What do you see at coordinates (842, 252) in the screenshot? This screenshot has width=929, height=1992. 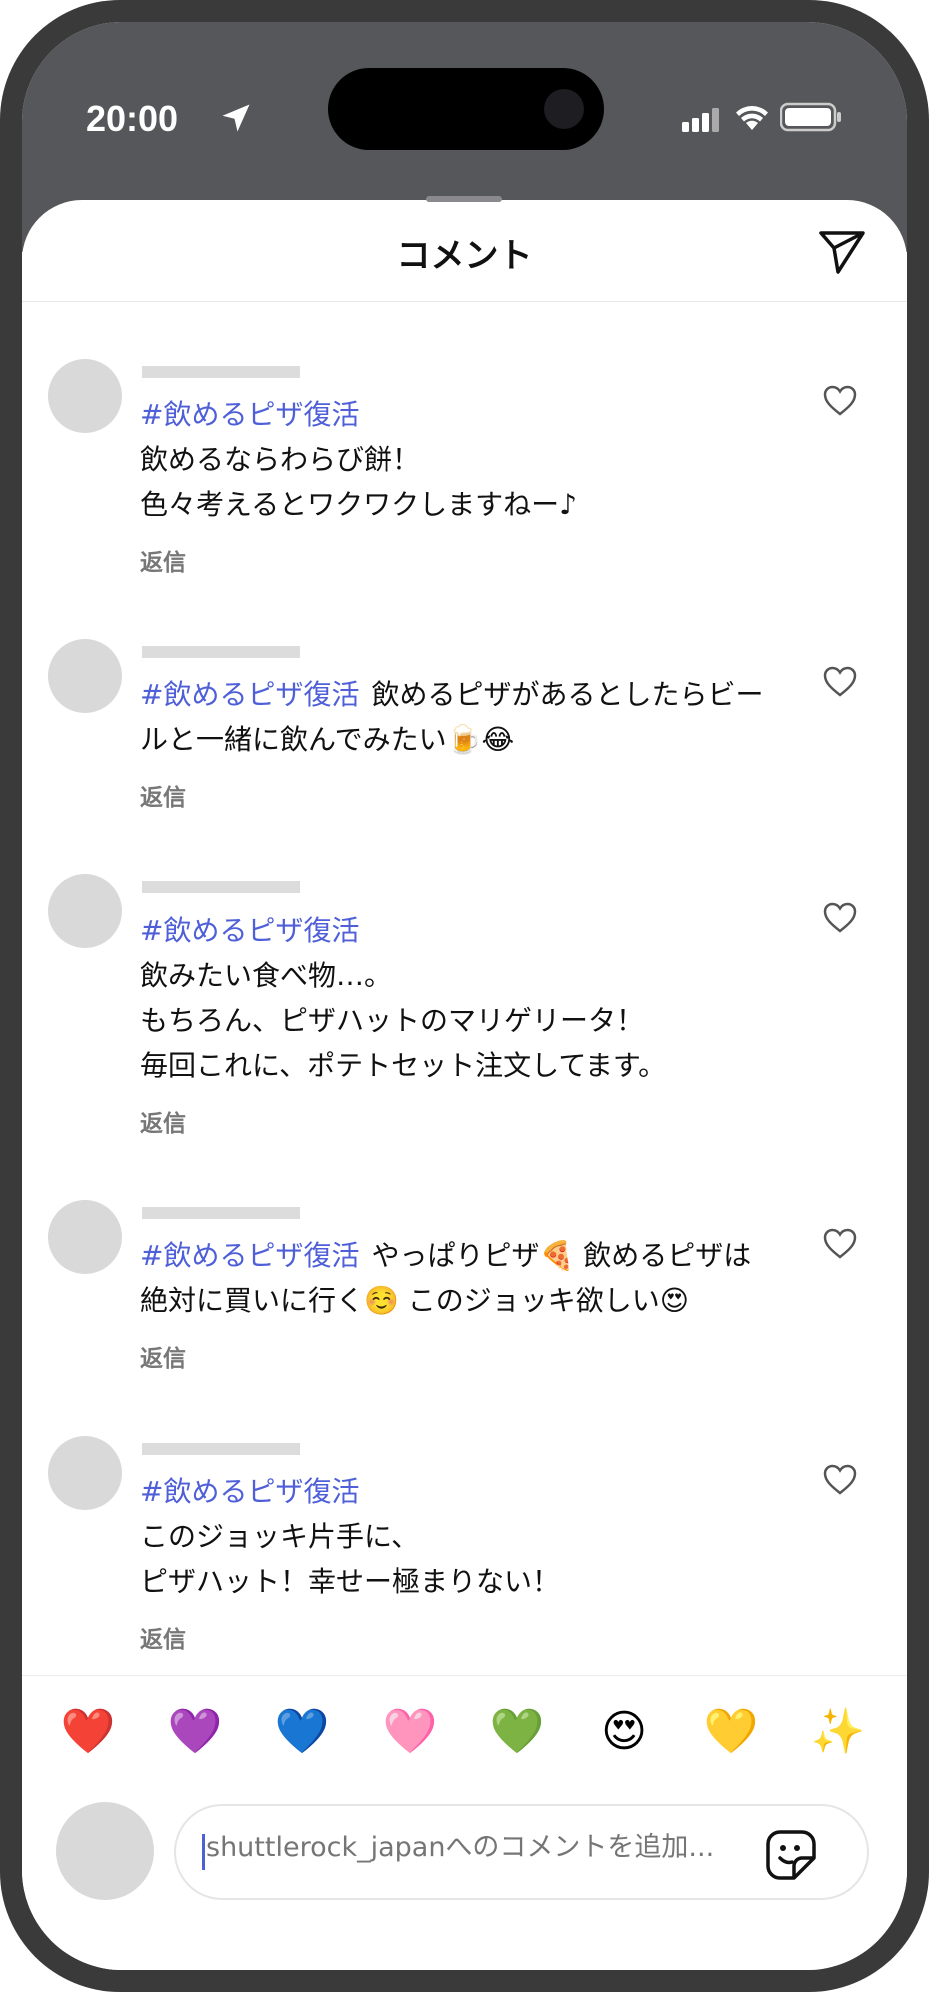 I see `paper-plane-icon` at bounding box center [842, 252].